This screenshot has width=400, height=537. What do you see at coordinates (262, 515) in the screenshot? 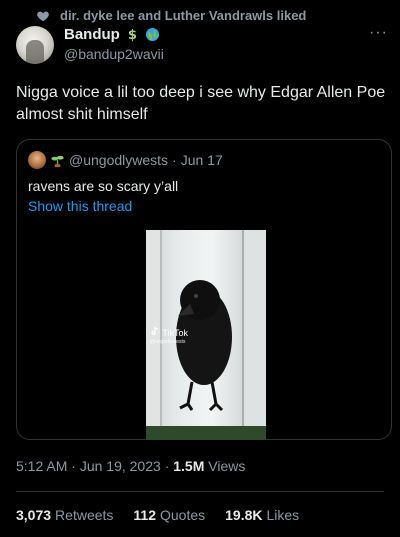
I see `likes-stat: 19.8K Likes` at bounding box center [262, 515].